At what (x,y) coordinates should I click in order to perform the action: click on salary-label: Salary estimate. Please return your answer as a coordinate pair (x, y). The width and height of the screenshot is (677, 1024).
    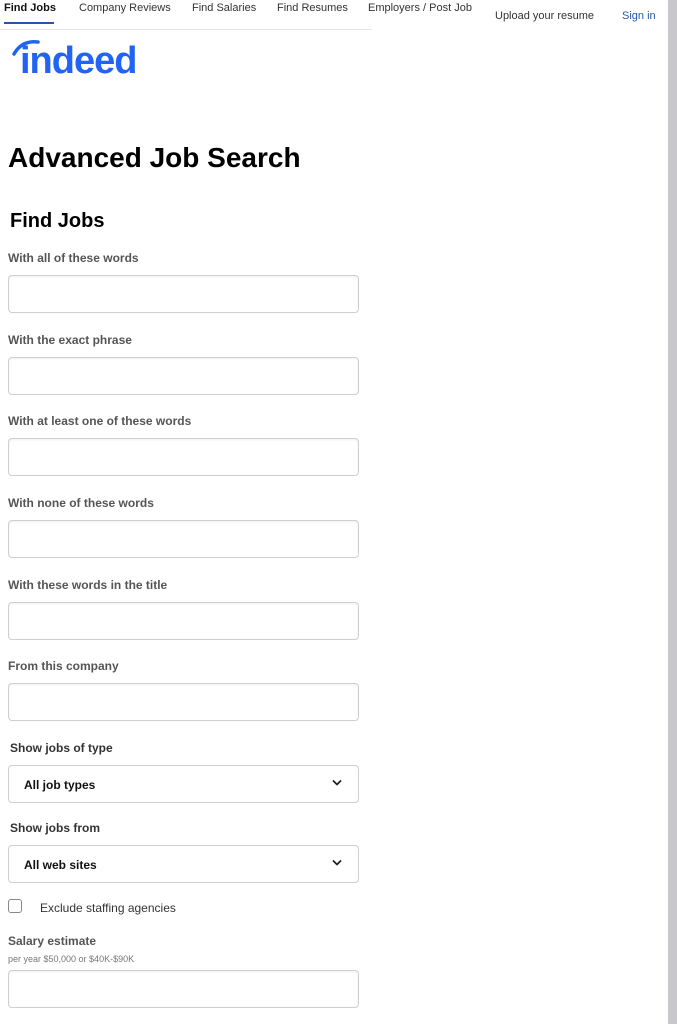
    Looking at the image, I should click on (52, 941).